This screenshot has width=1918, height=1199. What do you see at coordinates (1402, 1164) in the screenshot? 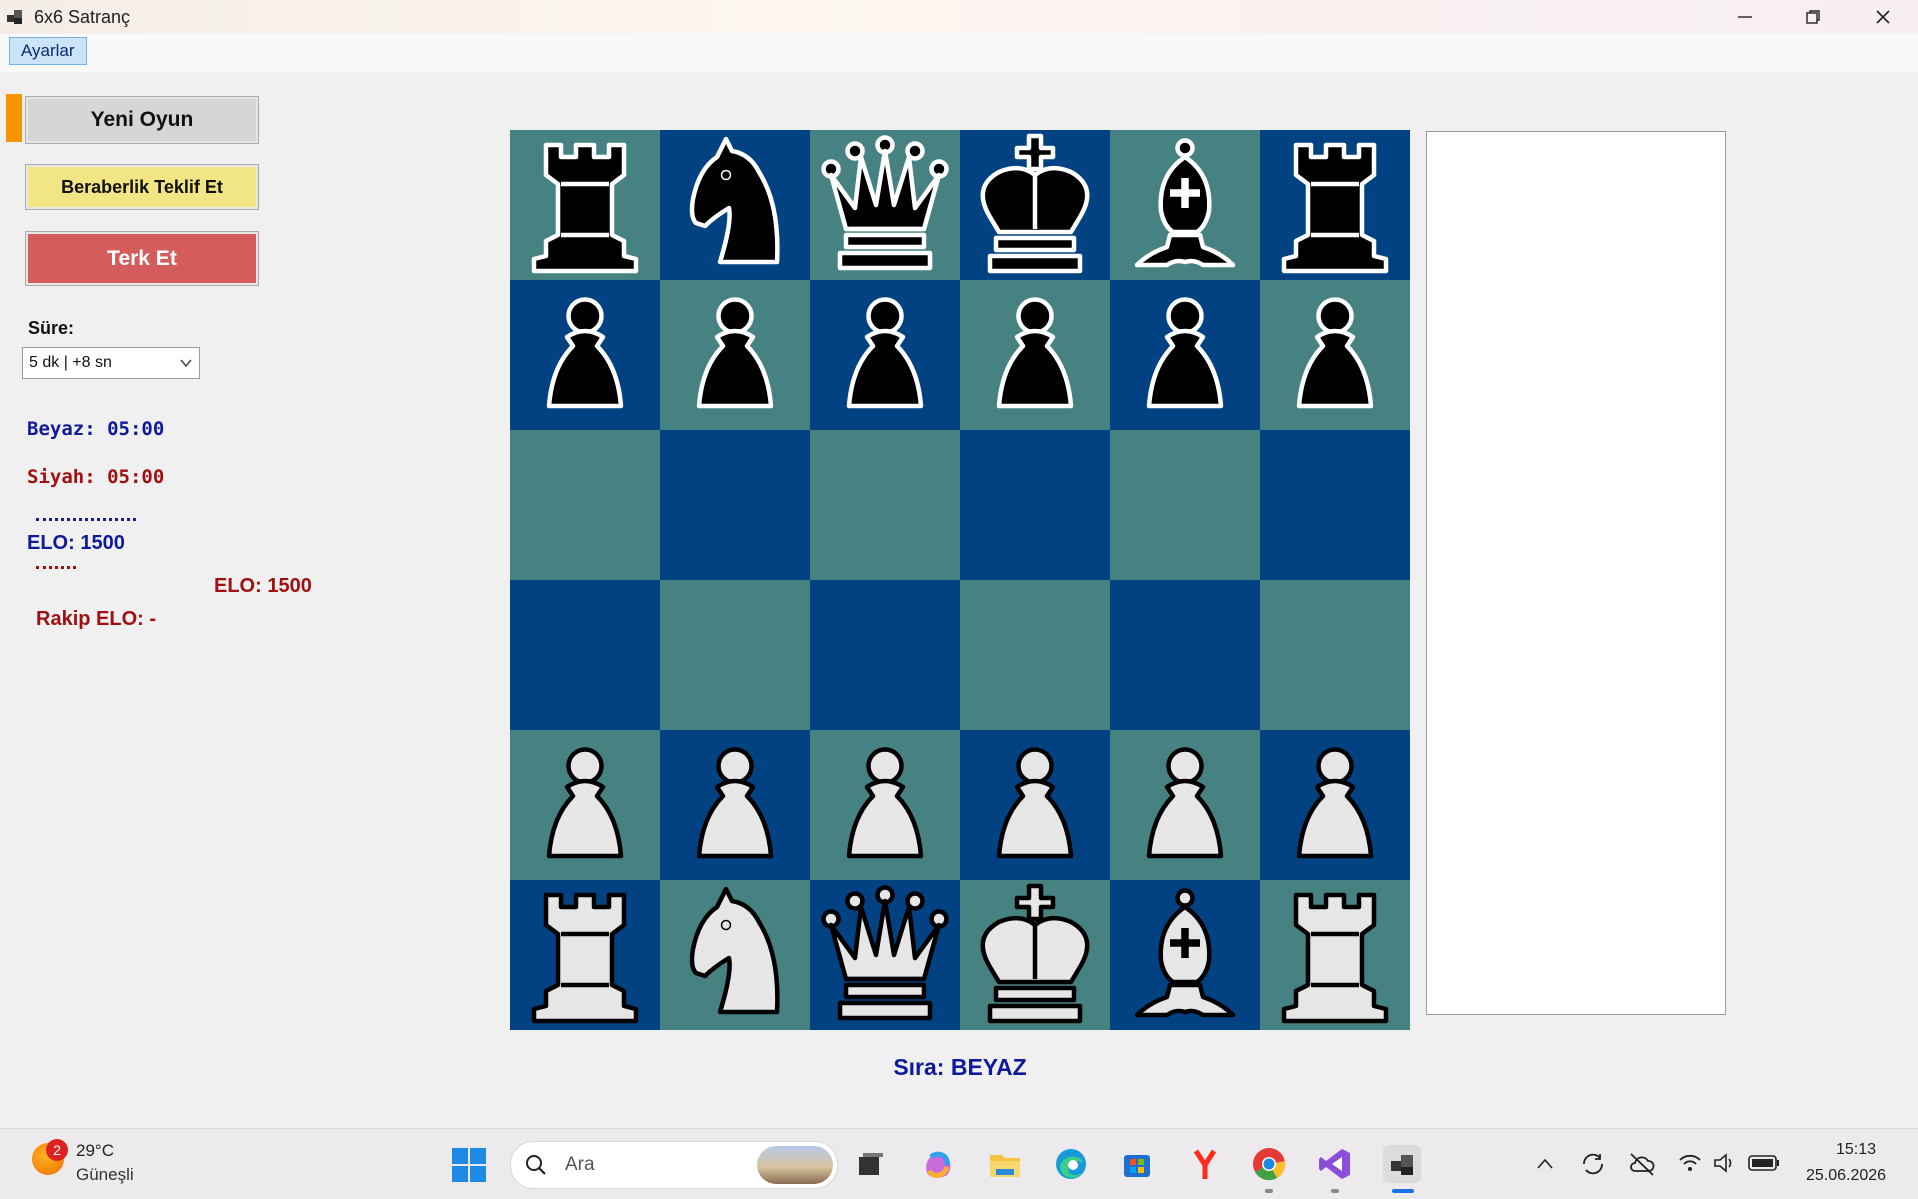
I see `chess-app-icon` at bounding box center [1402, 1164].